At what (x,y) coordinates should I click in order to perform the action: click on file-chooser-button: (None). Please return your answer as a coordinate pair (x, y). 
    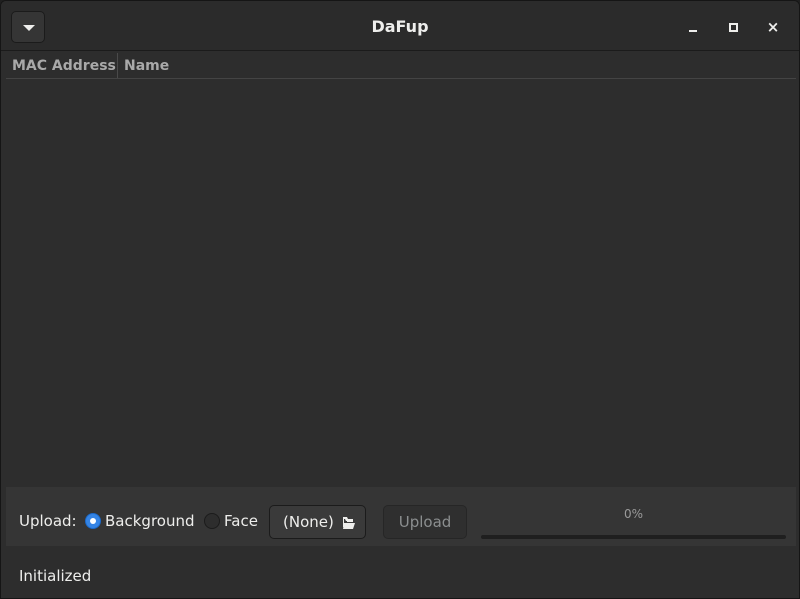
    Looking at the image, I should click on (317, 522).